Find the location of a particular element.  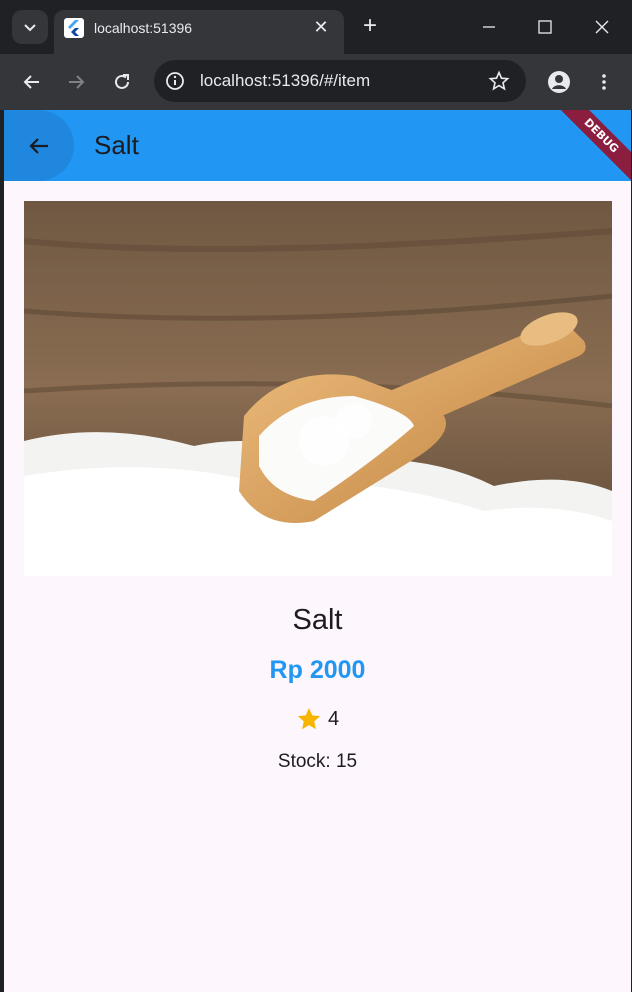

tab-search-button is located at coordinates (30, 27).